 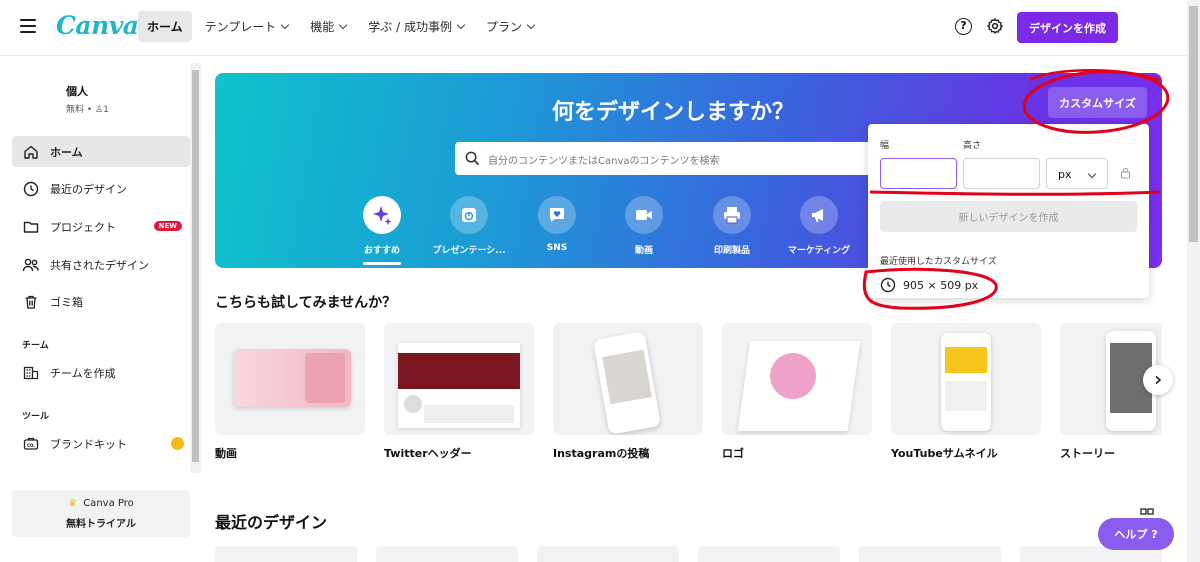 I want to click on canva-pro-trial: ♛ Canva Pro 無料トライアル, so click(x=101, y=513).